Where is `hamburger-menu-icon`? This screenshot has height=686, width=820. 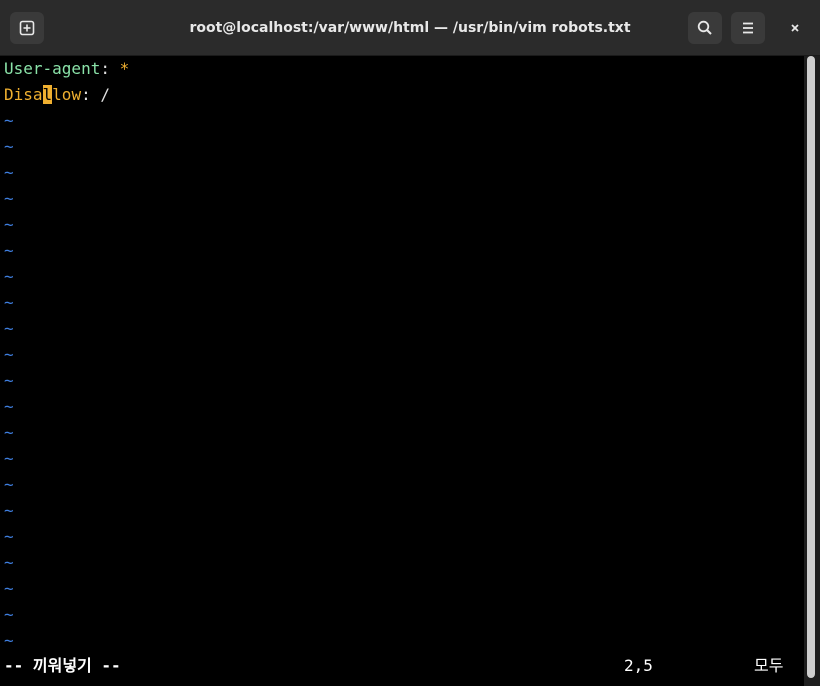 hamburger-menu-icon is located at coordinates (748, 28).